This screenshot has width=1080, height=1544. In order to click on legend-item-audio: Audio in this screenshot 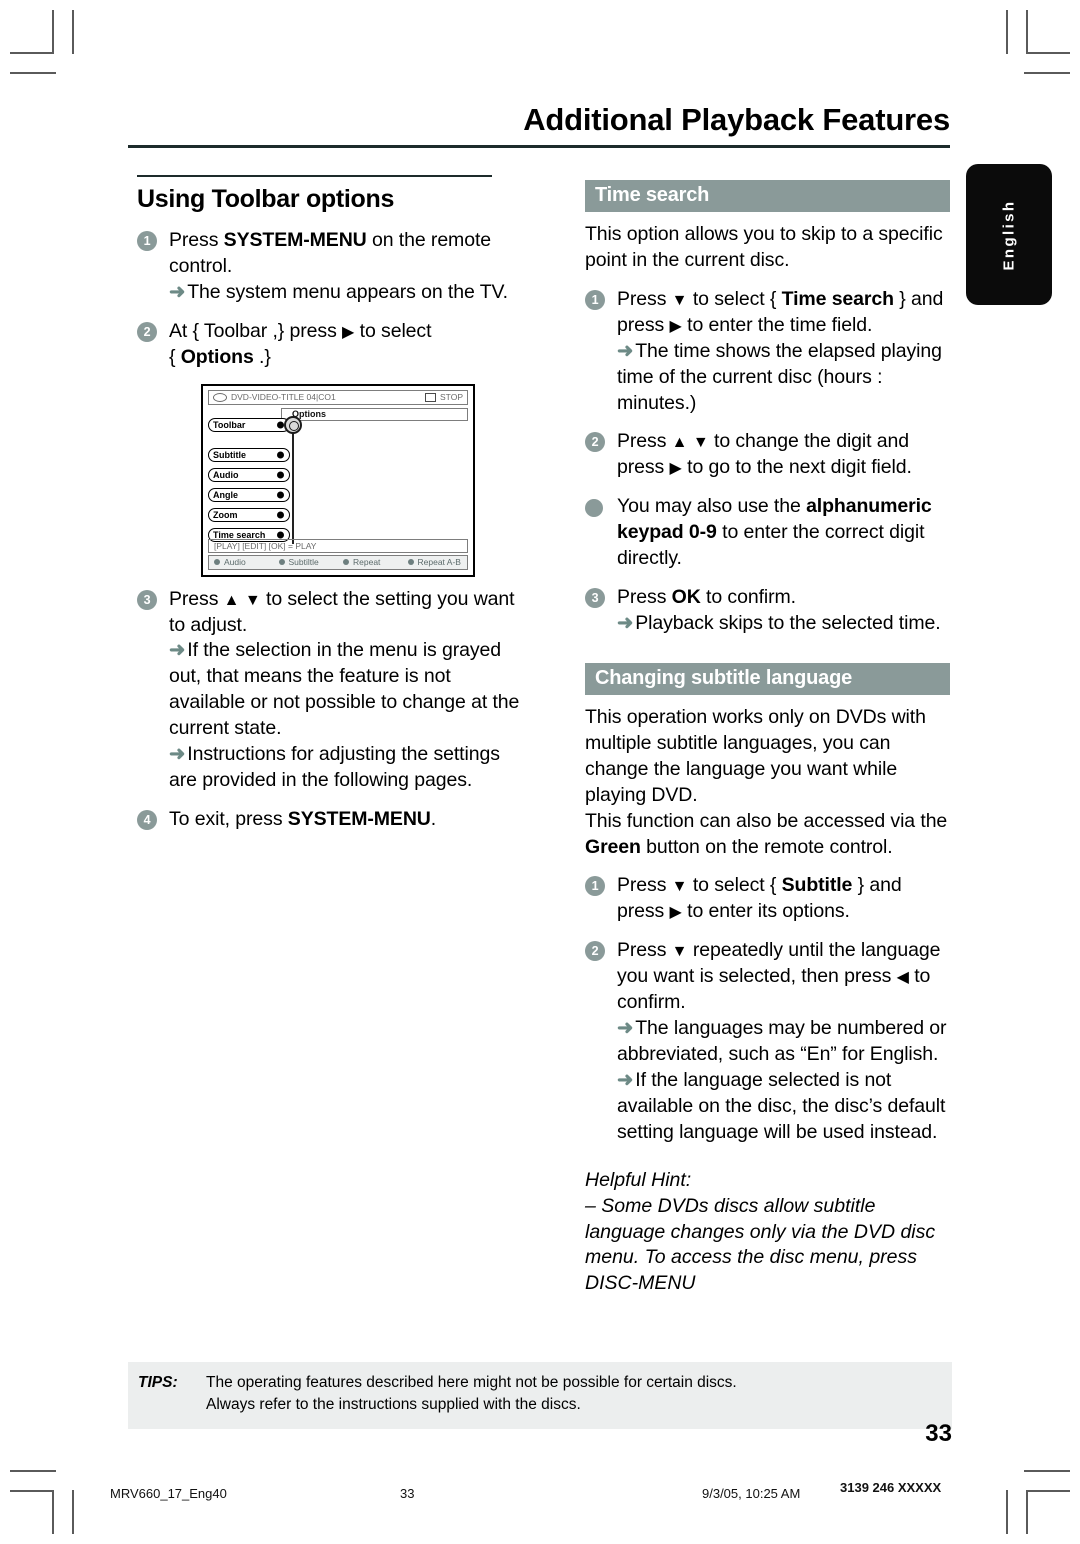, I will do `click(241, 562)`.